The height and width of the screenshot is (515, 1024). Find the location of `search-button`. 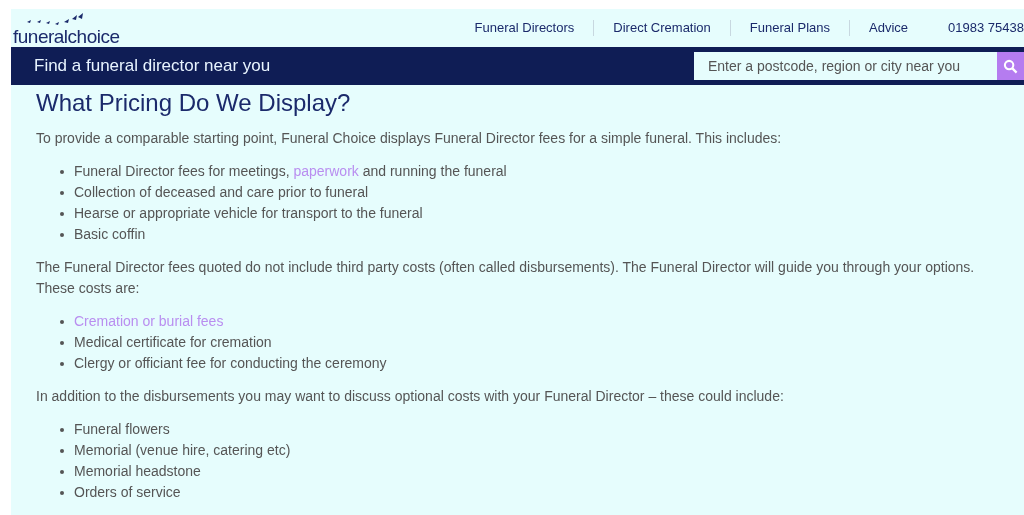

search-button is located at coordinates (1010, 66).